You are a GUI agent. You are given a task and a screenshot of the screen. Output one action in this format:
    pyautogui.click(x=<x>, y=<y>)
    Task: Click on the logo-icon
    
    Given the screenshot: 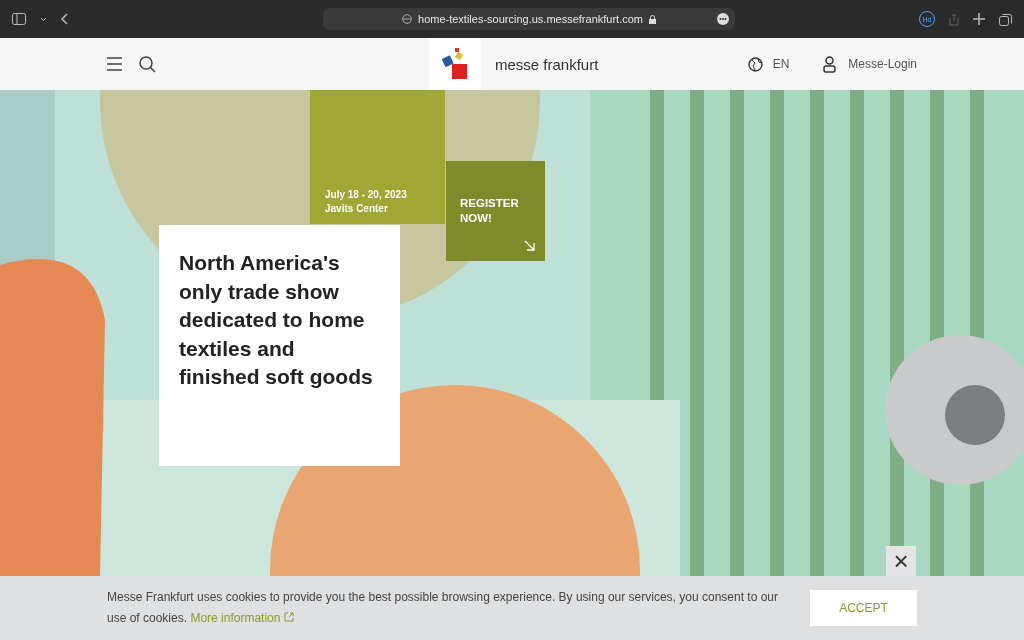 What is the action you would take?
    pyautogui.click(x=455, y=64)
    